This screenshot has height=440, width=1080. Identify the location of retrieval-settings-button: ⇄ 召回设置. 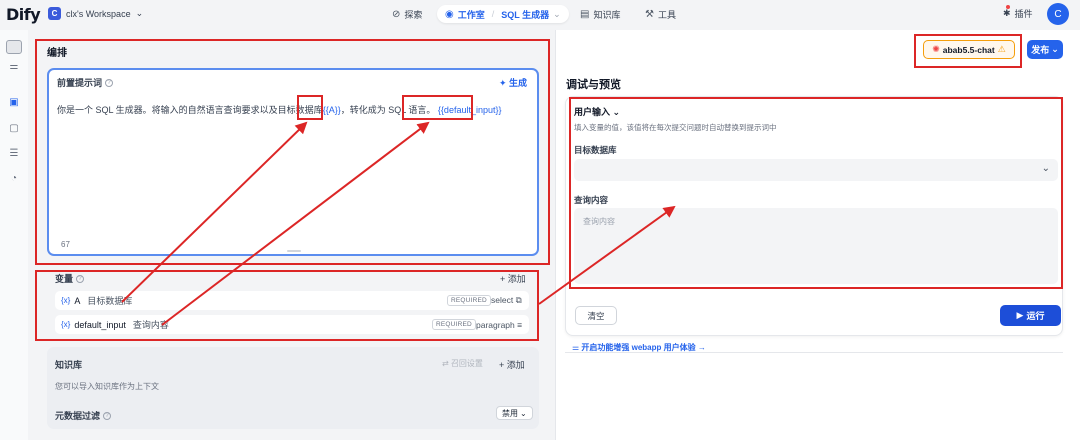
(462, 363).